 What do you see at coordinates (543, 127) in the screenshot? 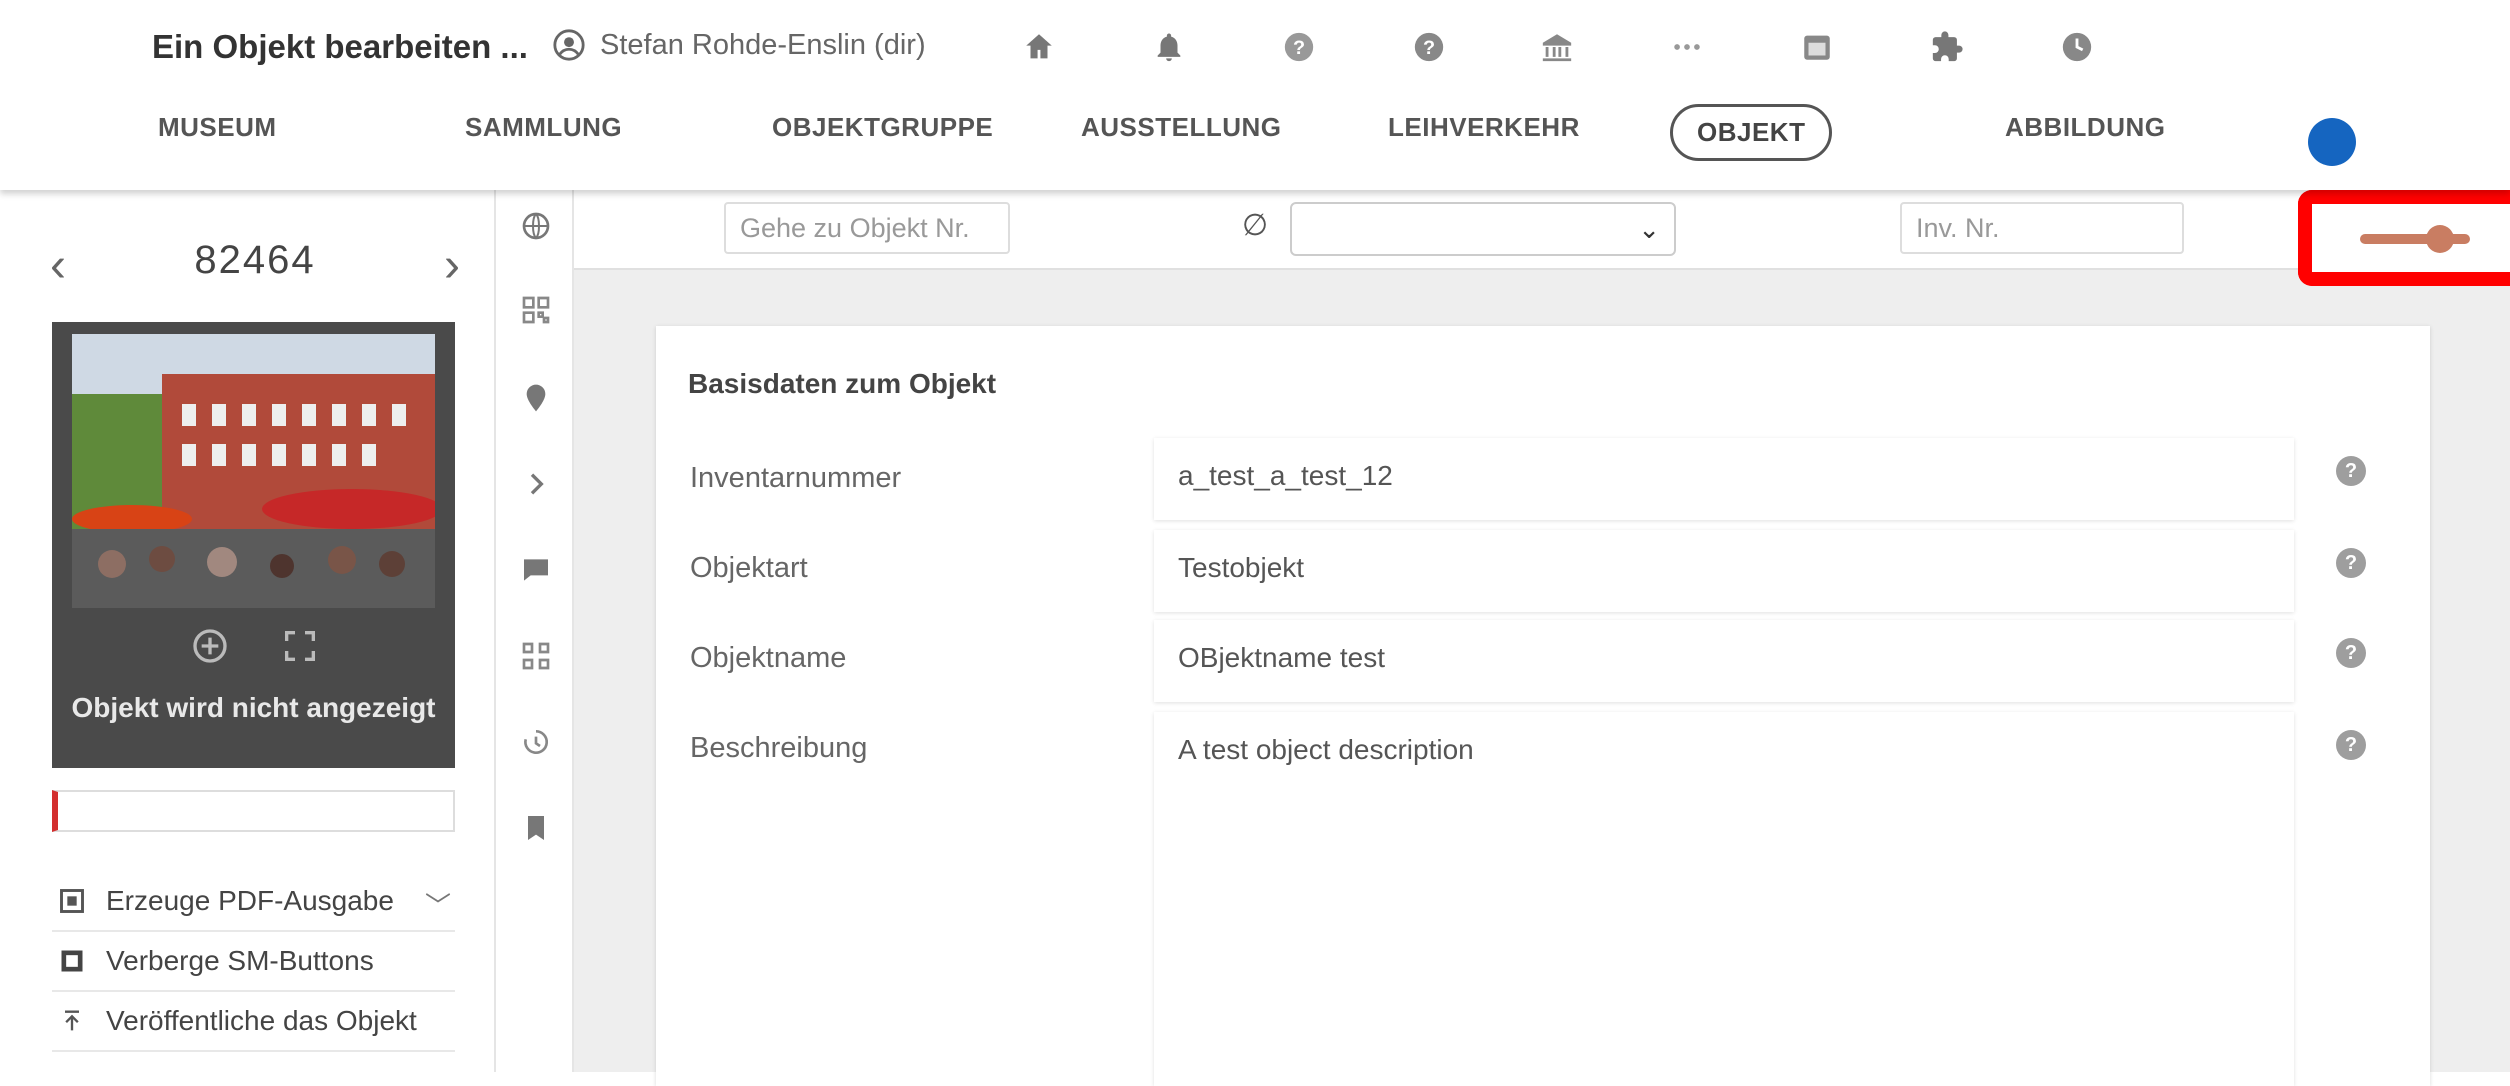
I see `tab-sammlung: SAMMLUNG` at bounding box center [543, 127].